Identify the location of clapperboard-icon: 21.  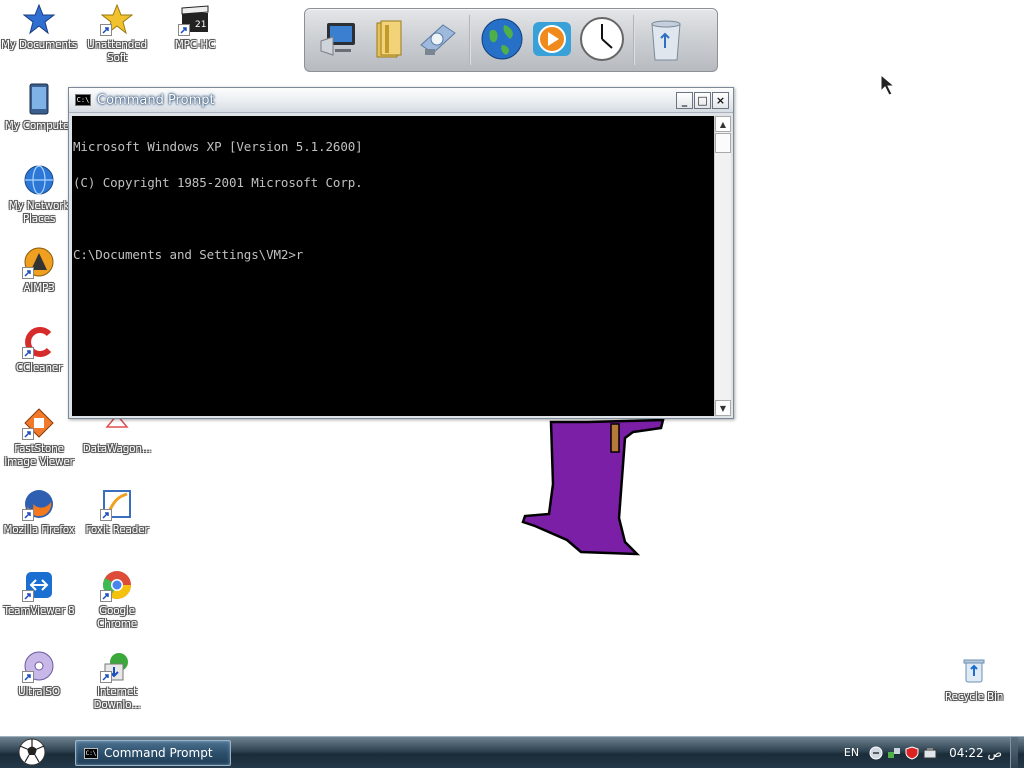
(195, 19).